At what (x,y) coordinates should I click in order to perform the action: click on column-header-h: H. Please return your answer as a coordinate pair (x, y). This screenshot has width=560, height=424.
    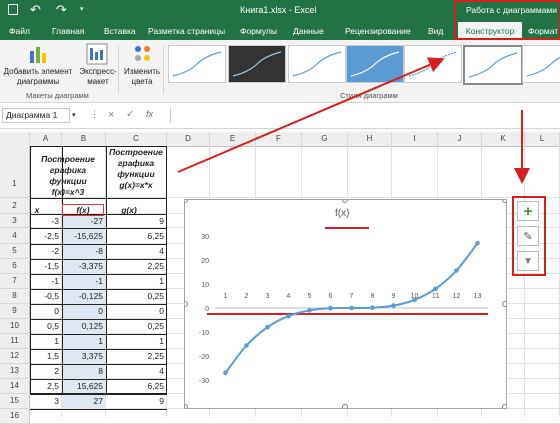
    Looking at the image, I should click on (370, 139).